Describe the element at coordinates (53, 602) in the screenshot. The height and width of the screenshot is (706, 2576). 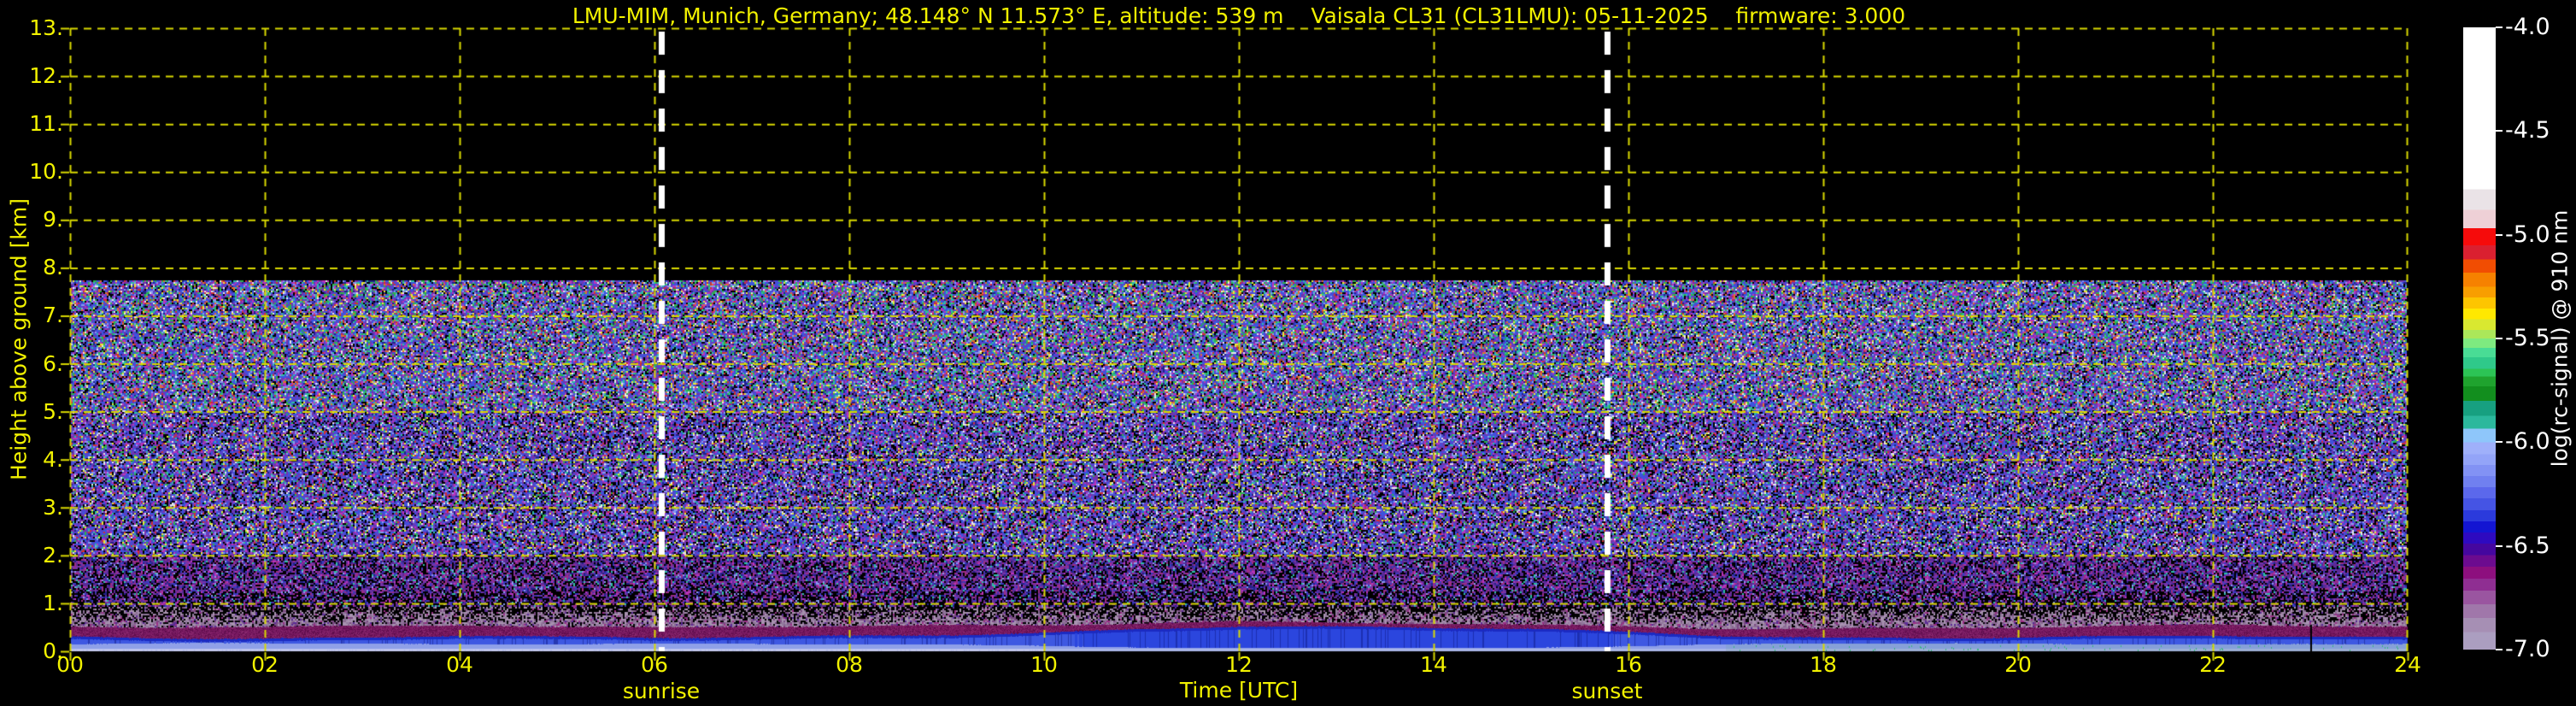
I see `y-tick-label: 1.` at that location.